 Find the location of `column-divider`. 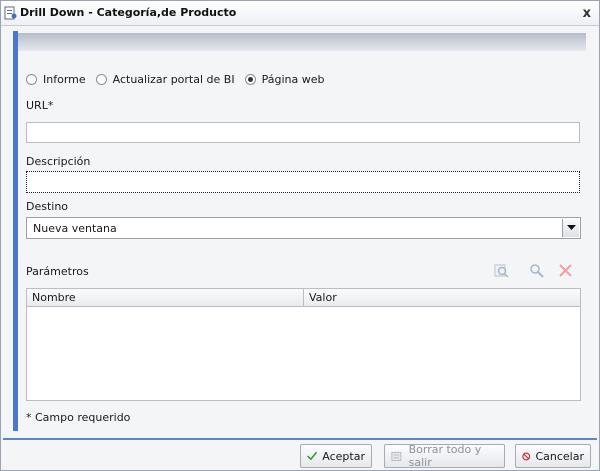

column-divider is located at coordinates (303, 297).